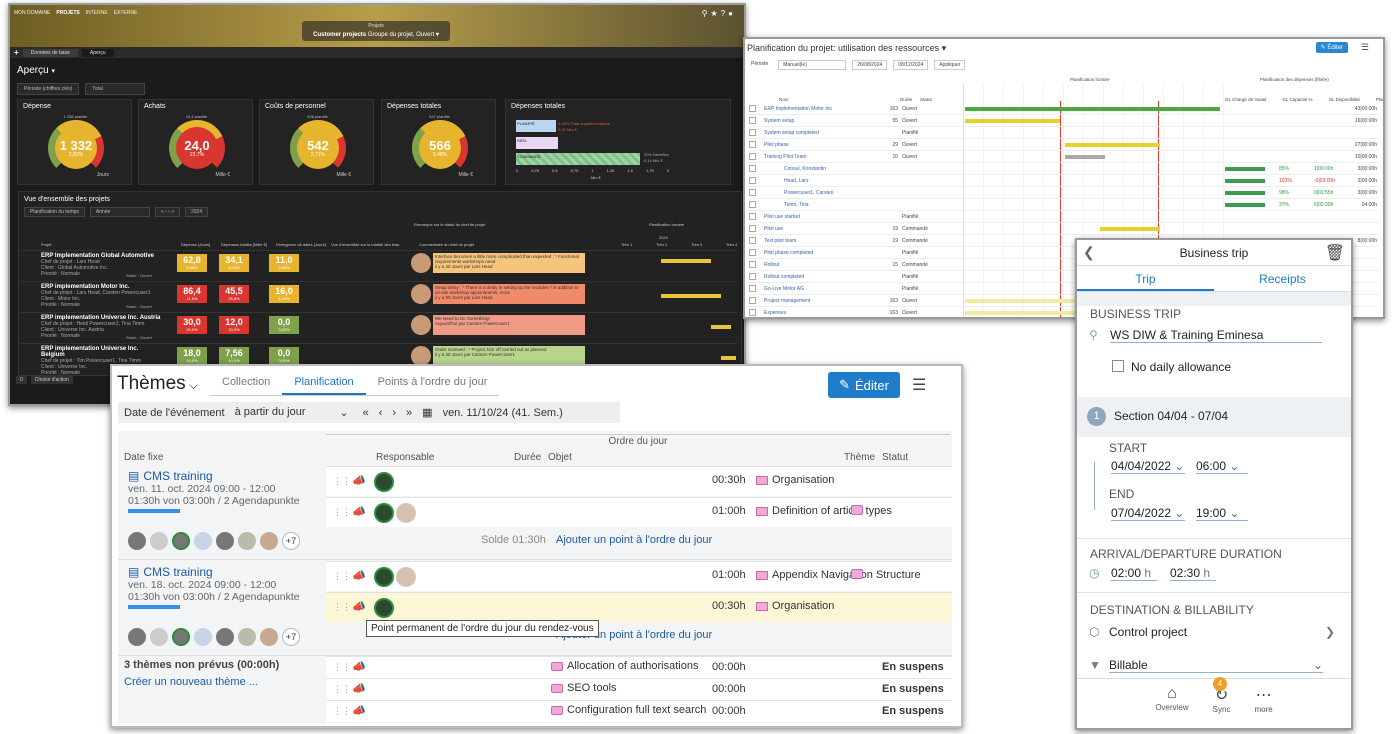 The image size is (1400, 734). What do you see at coordinates (639, 512) in the screenshot?
I see `agenda-row: ⋮⋮ 📣 01:00h Definition of article types` at bounding box center [639, 512].